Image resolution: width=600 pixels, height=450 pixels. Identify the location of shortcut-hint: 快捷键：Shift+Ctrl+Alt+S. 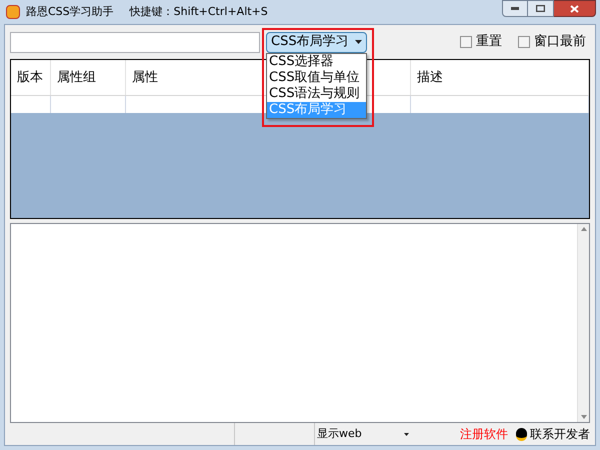
(199, 12).